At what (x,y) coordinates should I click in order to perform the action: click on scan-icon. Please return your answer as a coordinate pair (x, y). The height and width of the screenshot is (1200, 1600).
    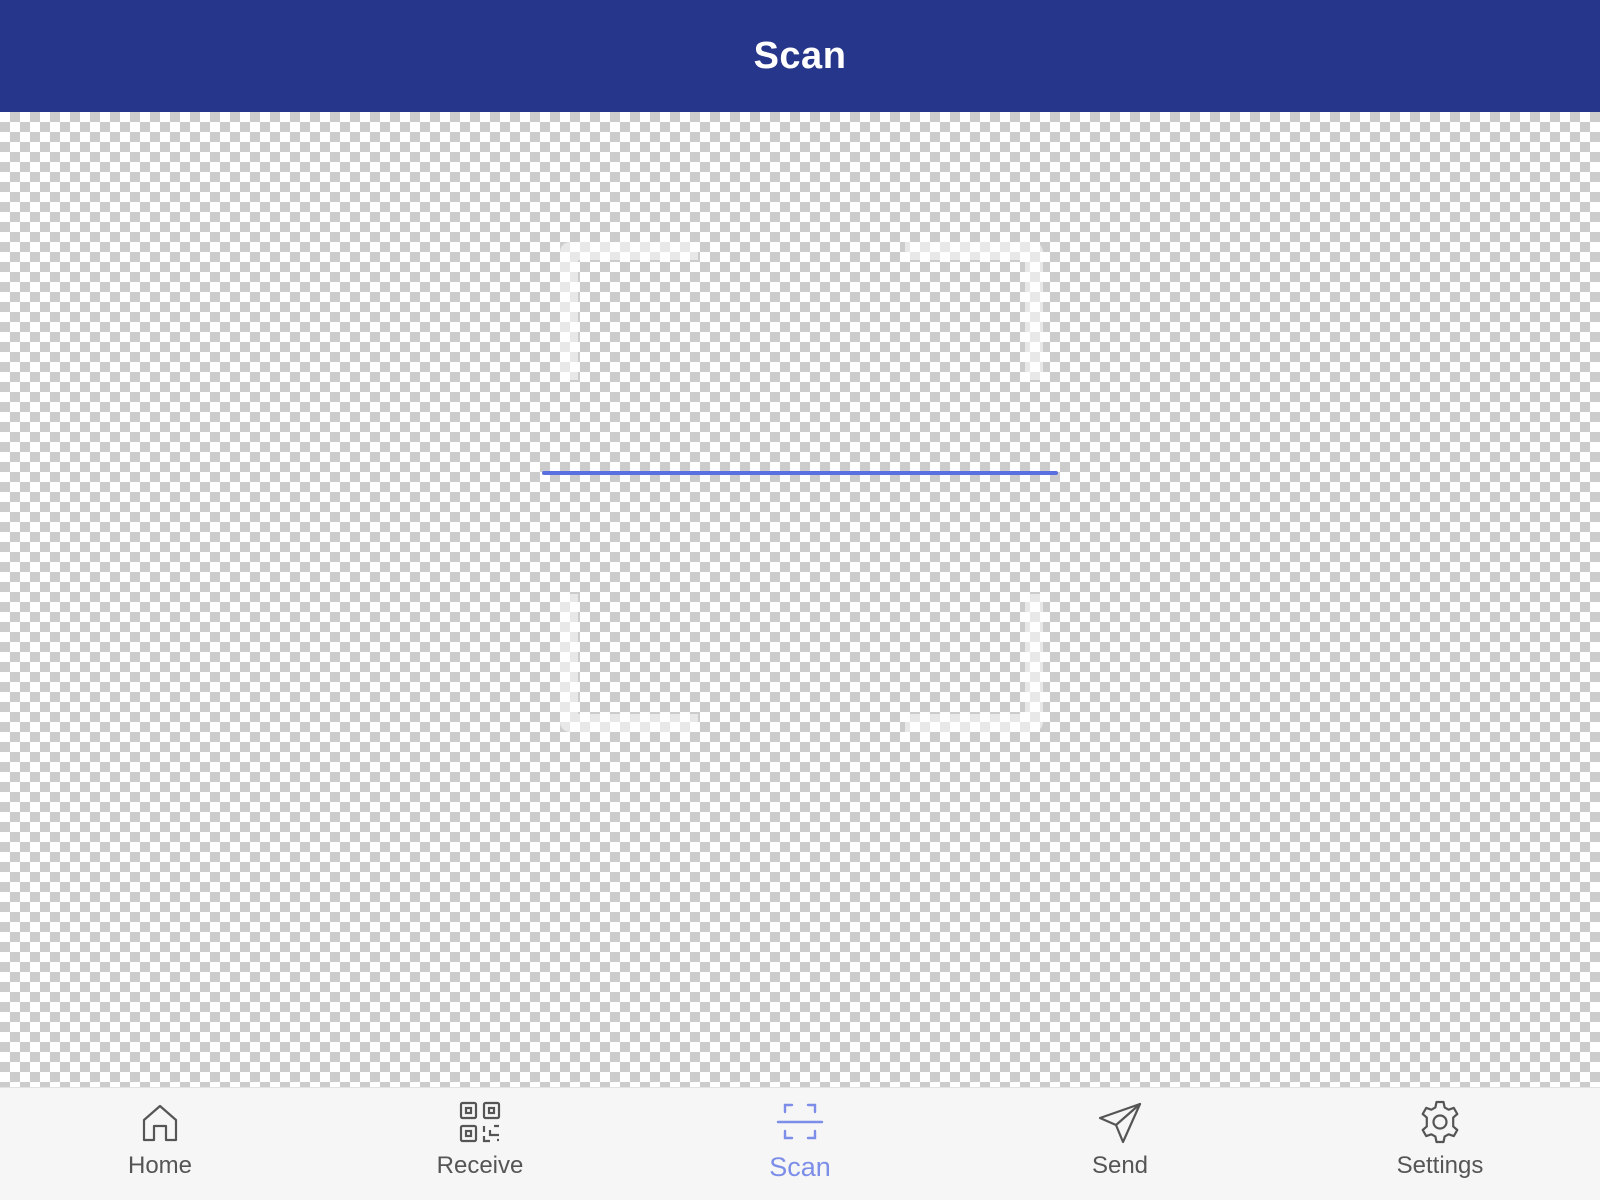
    Looking at the image, I should click on (800, 1121).